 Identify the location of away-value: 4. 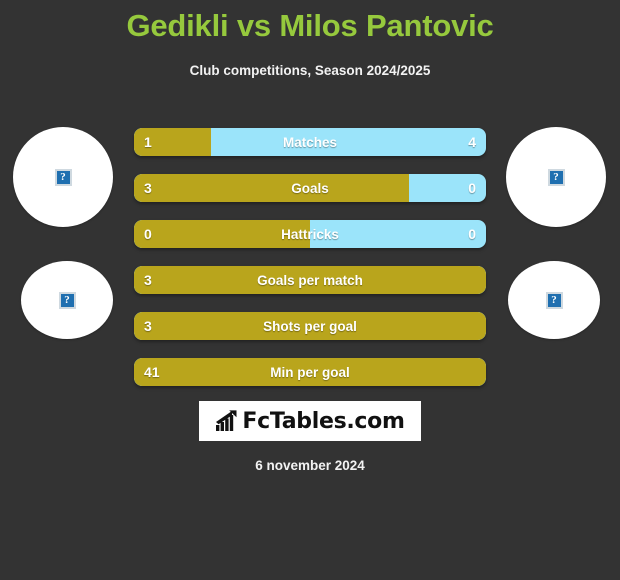
(472, 142).